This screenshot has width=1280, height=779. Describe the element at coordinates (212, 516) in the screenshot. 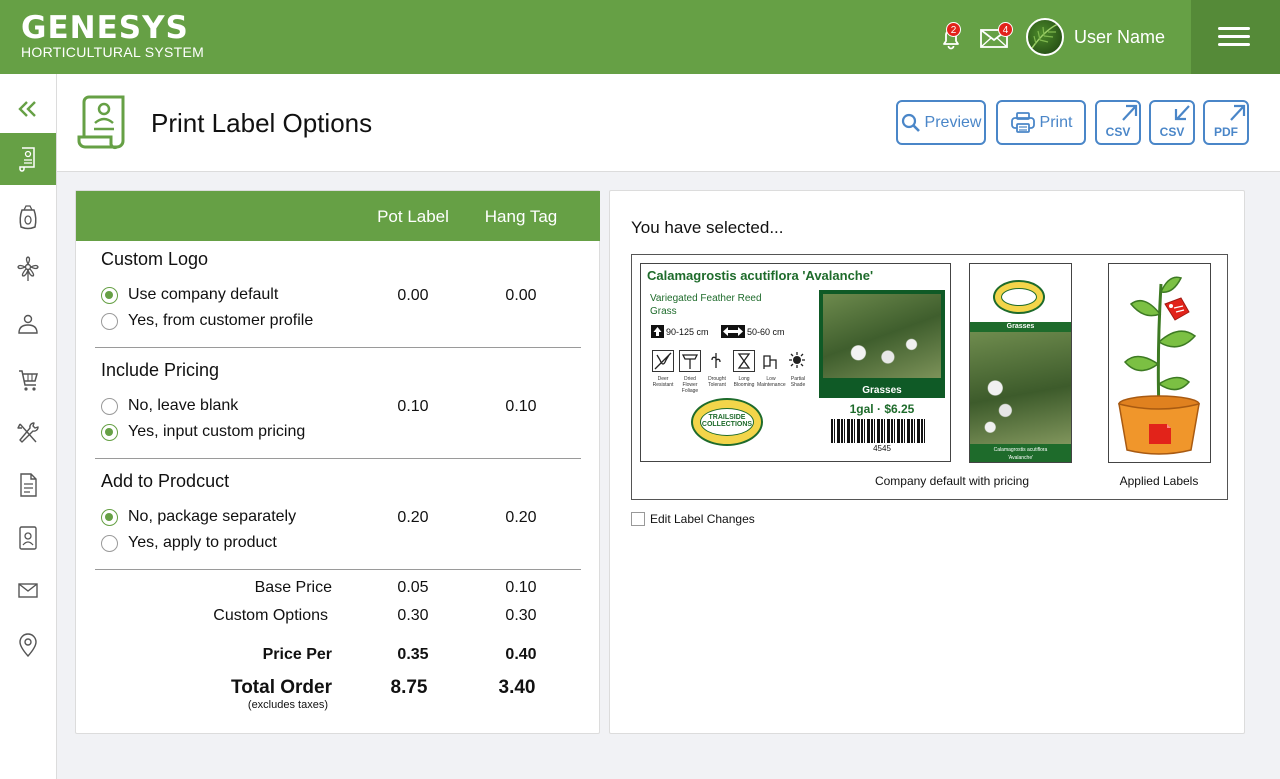

I see `option-label: No, package separately` at that location.